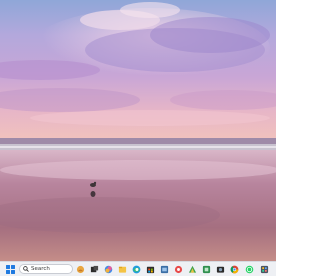 The height and width of the screenshot is (276, 320). I want to click on taskbar: Search, so click(138, 268).